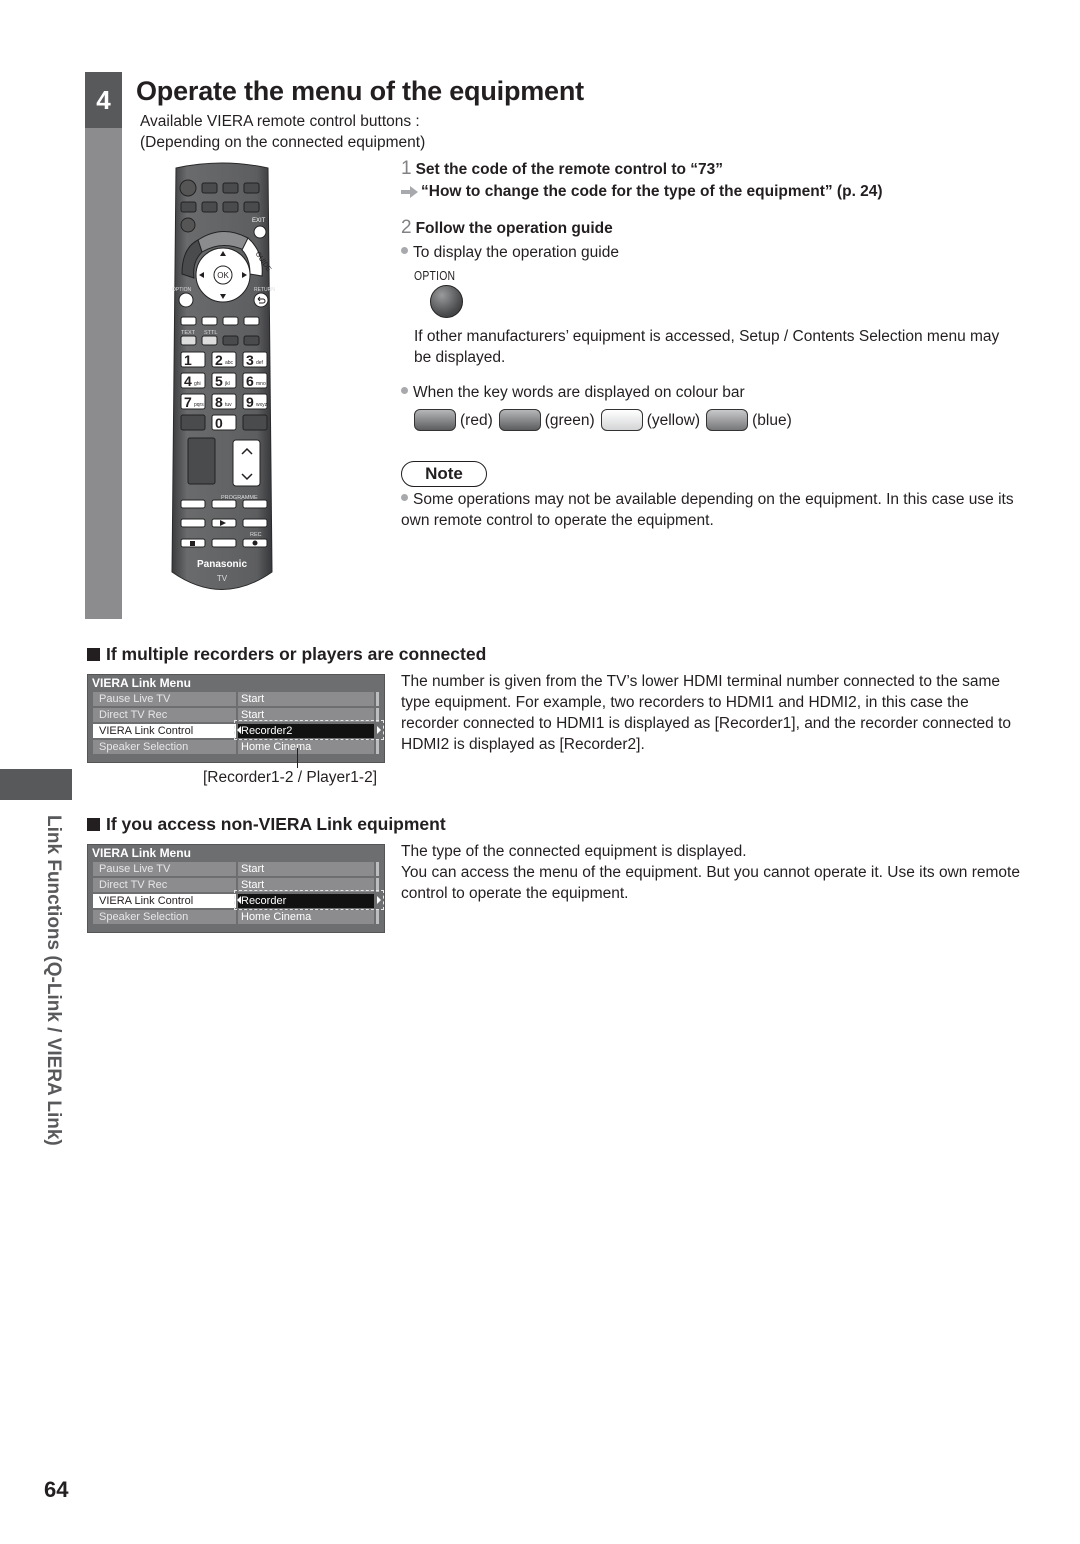 The width and height of the screenshot is (1080, 1544). I want to click on number-key-letters: ghi, so click(197, 384).